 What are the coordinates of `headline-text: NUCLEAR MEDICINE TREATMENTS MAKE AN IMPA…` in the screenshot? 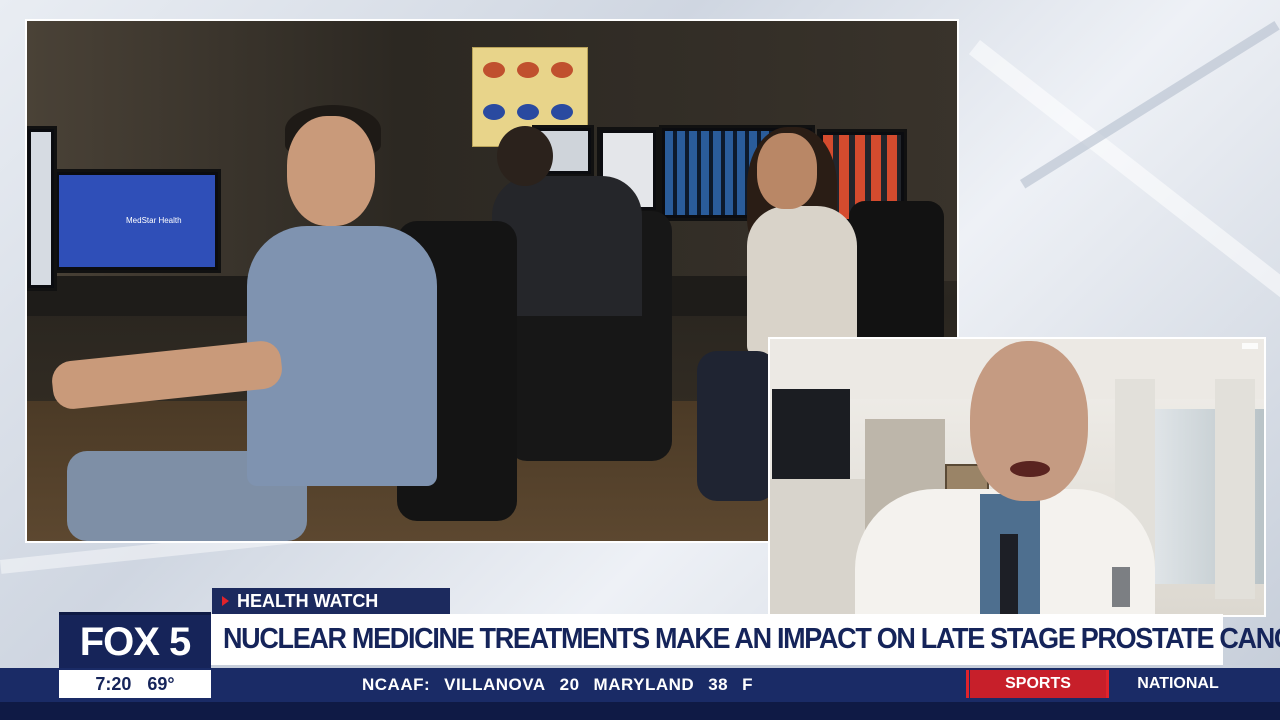 It's located at (751, 639).